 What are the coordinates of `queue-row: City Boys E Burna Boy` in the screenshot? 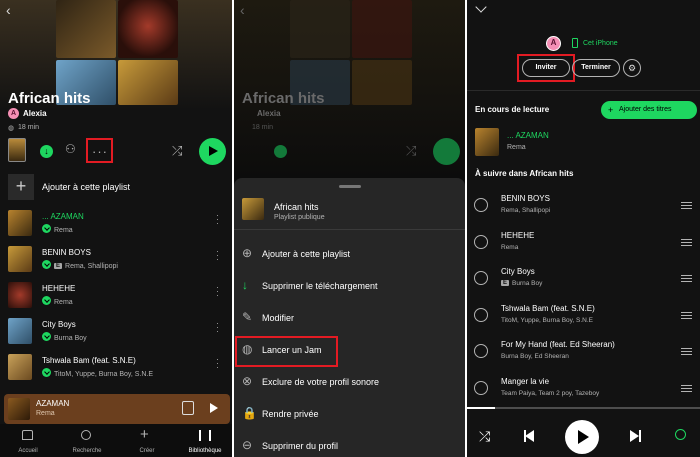 It's located at (583, 279).